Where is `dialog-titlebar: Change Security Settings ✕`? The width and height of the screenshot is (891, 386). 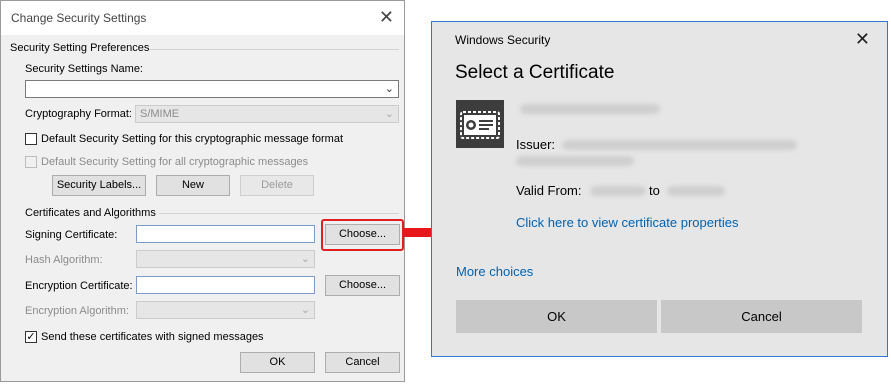
dialog-titlebar: Change Security Settings ✕ is located at coordinates (202, 18).